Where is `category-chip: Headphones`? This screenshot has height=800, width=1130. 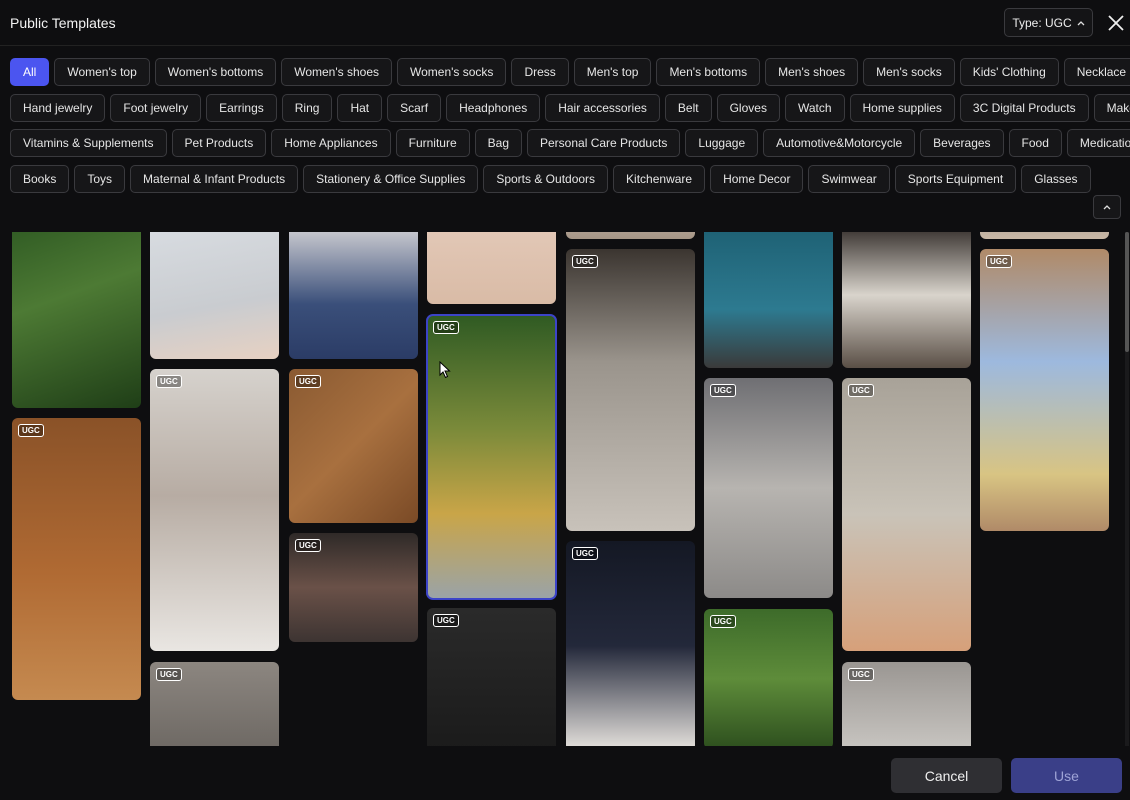 category-chip: Headphones is located at coordinates (493, 108).